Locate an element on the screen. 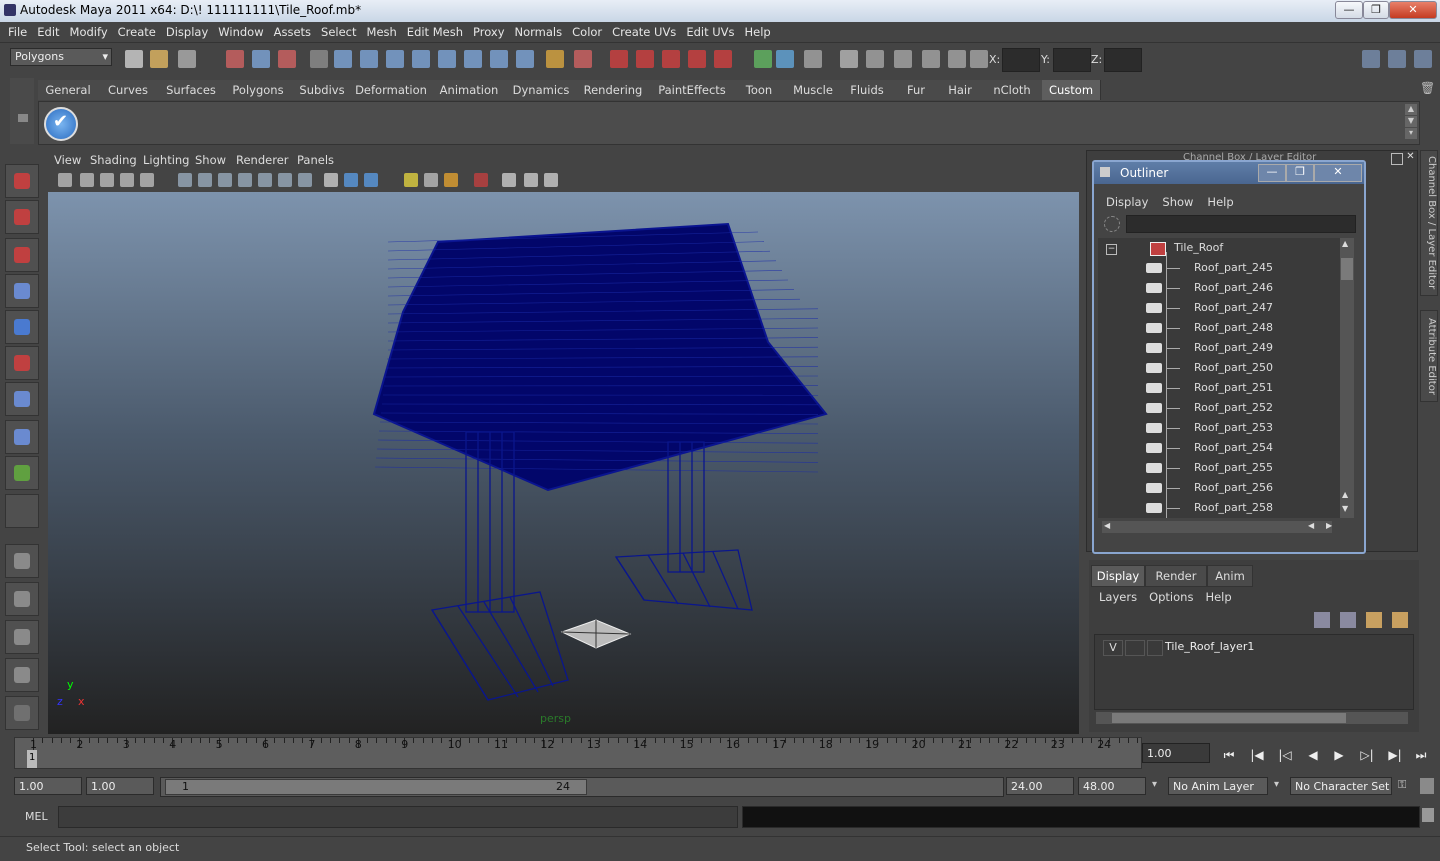  lasso-tool-icon is located at coordinates (22, 217).